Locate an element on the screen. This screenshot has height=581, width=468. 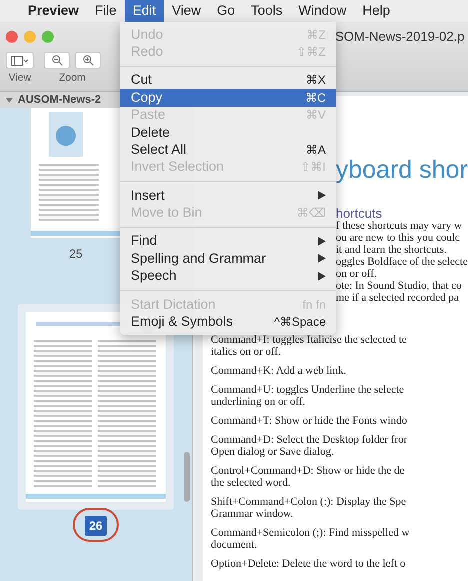
text-line: underlining on or off. is located at coordinates (259, 402).